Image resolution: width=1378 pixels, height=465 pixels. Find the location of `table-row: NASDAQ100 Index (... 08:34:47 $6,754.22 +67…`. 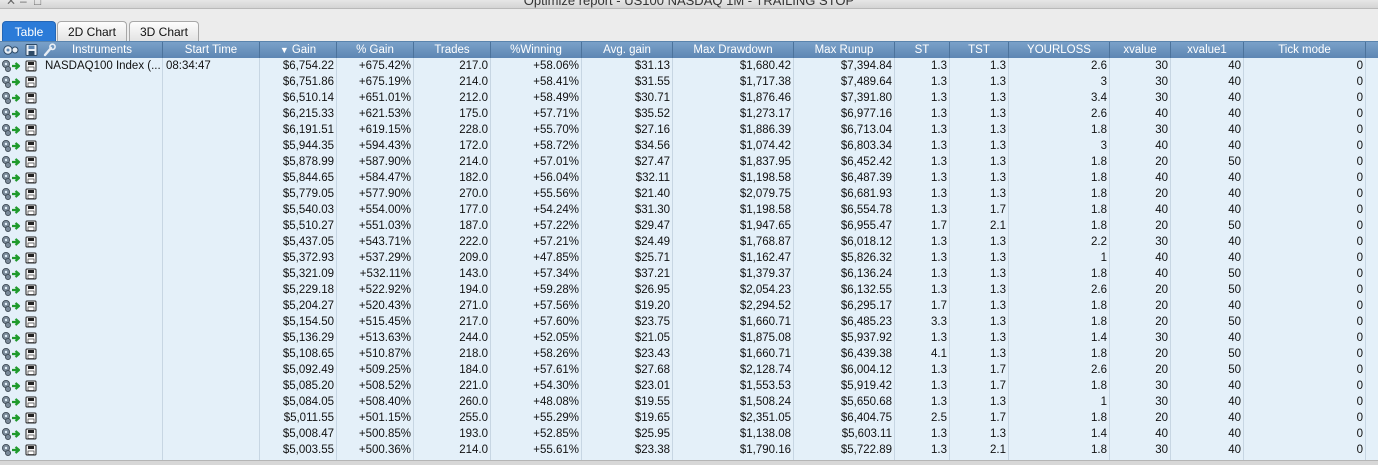

table-row: NASDAQ100 Index (... 08:34:47 $6,754.22 +67… is located at coordinates (689, 66).